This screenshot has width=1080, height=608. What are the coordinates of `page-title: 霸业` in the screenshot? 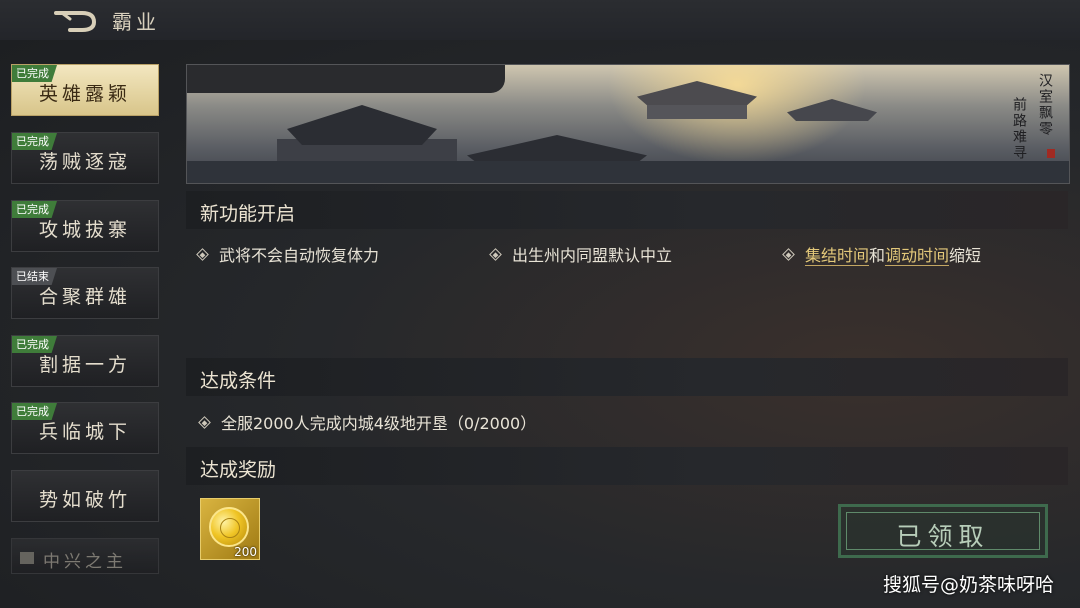 It's located at (136, 22).